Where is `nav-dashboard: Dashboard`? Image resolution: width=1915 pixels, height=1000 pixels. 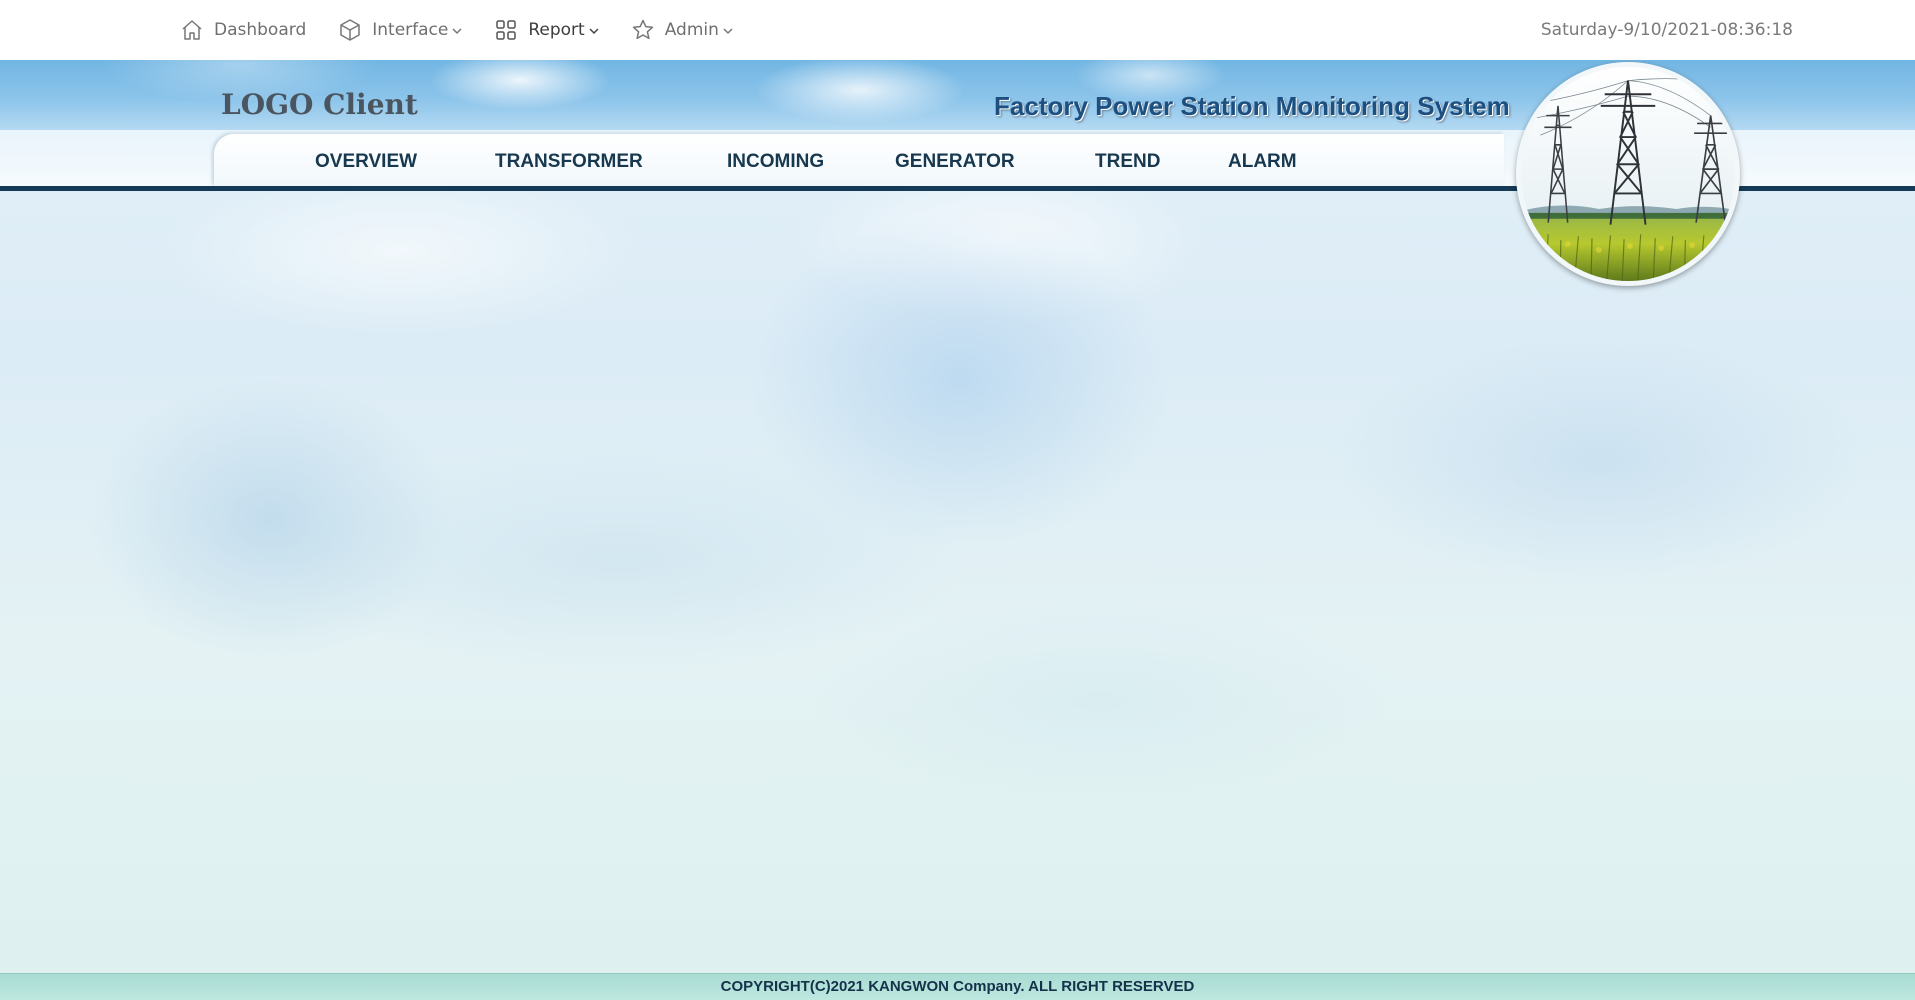
nav-dashboard: Dashboard is located at coordinates (243, 30).